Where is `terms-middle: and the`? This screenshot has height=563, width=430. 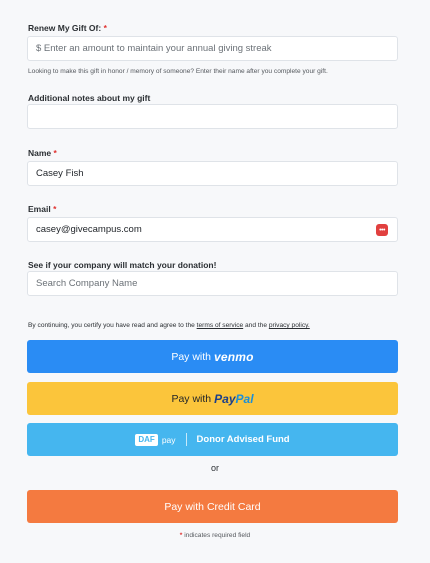 terms-middle: and the is located at coordinates (256, 325).